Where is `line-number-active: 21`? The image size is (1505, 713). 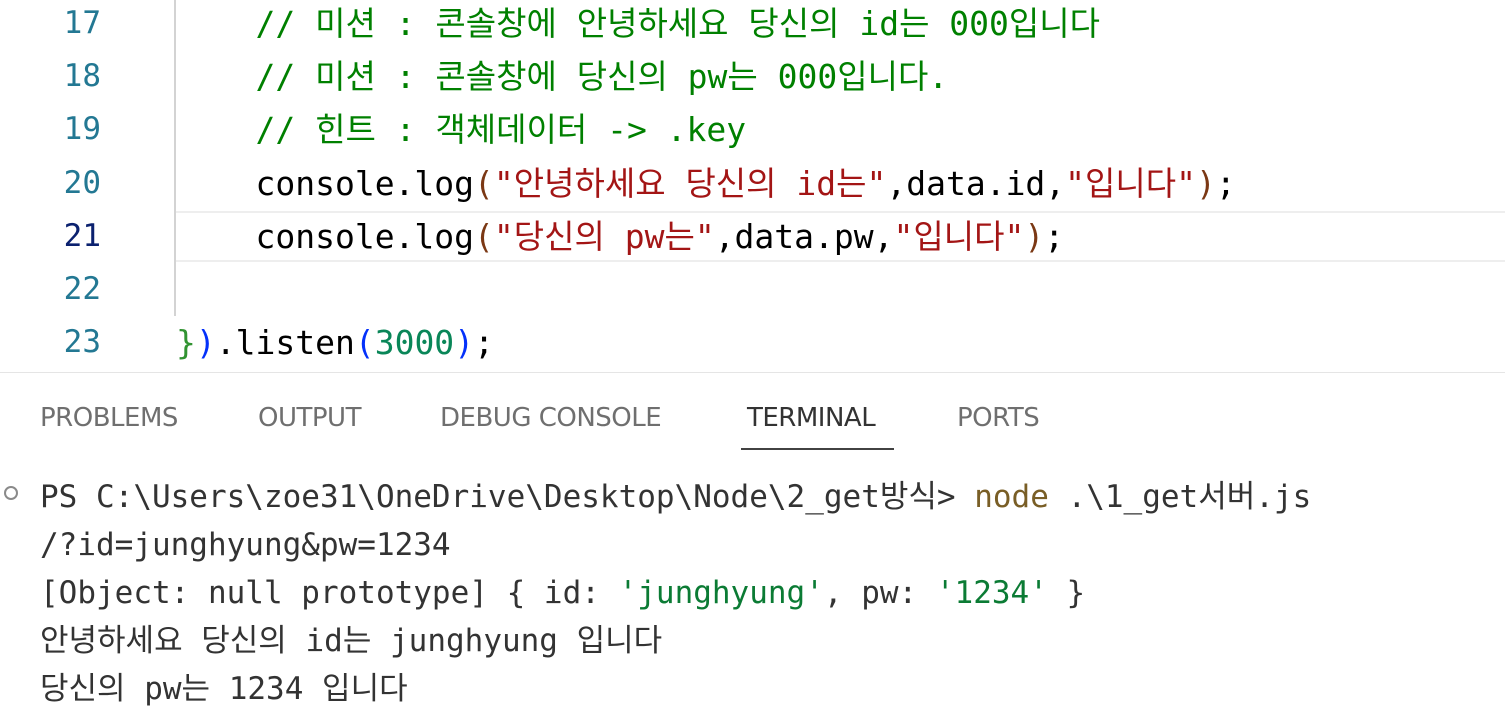
line-number-active: 21 is located at coordinates (82, 236).